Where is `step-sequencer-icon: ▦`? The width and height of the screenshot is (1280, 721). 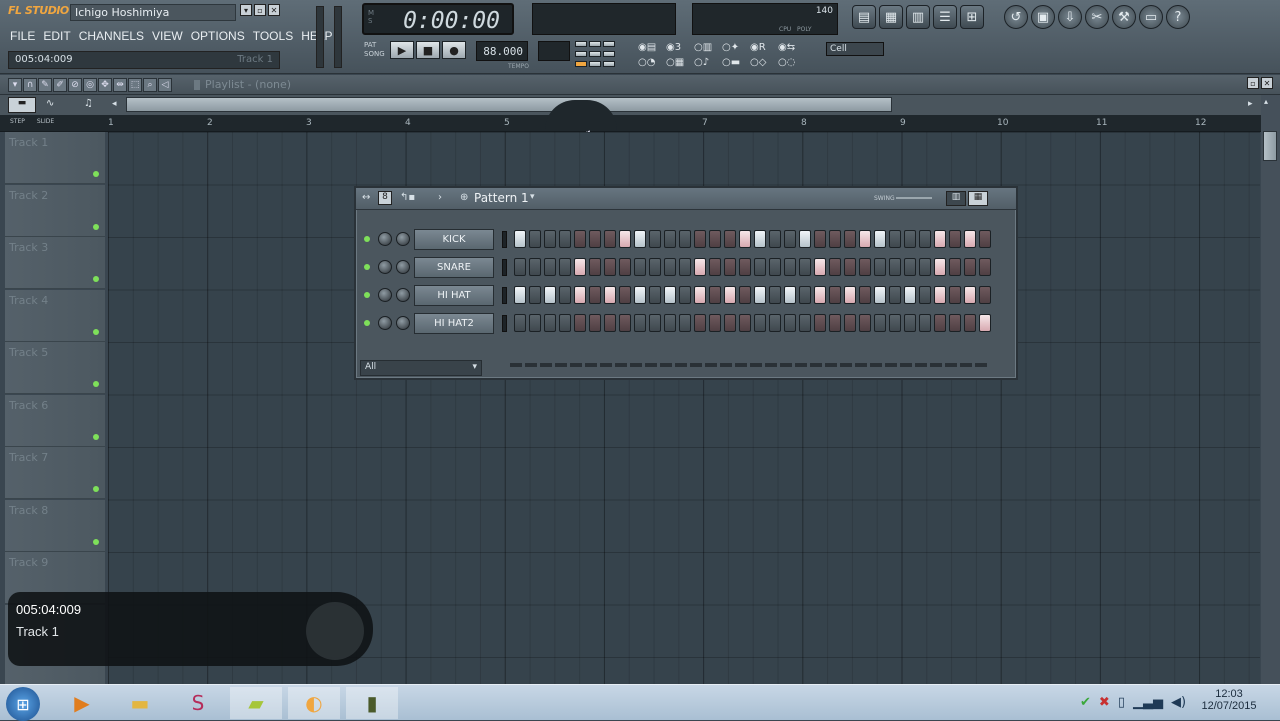 step-sequencer-icon: ▦ is located at coordinates (891, 17).